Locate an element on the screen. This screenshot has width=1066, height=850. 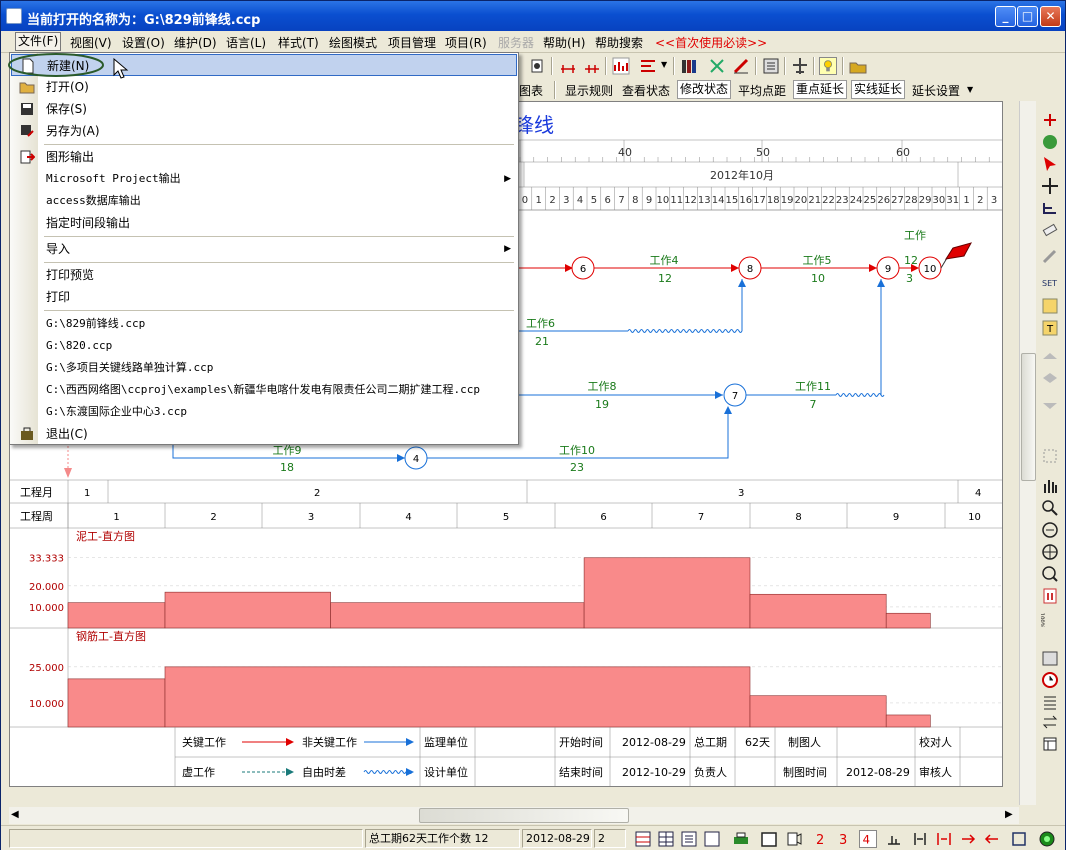
menu-server: 服务器 is located at coordinates (516, 42).